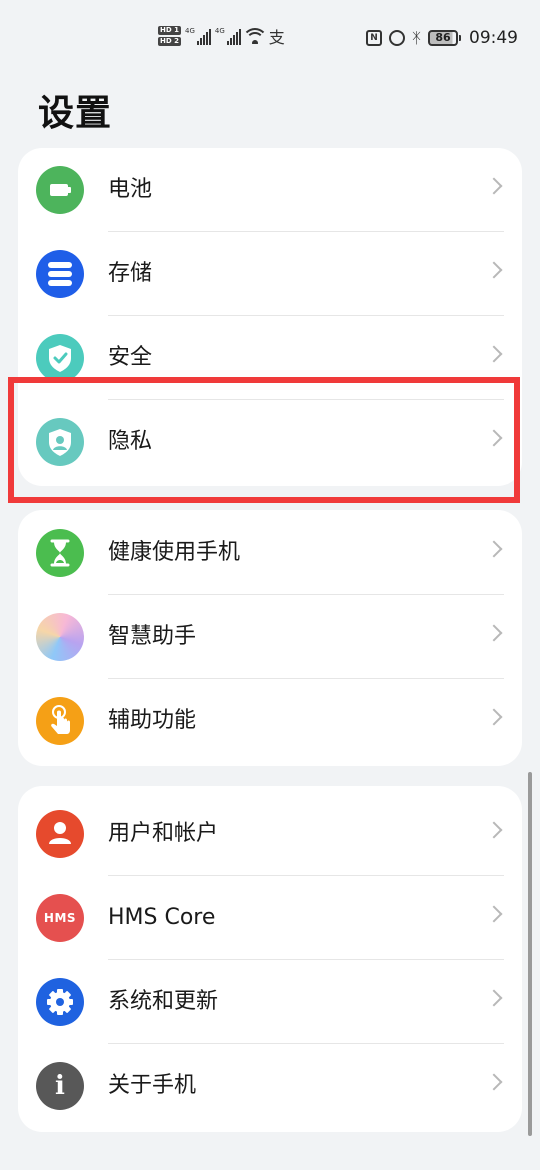  I want to click on wifi-icon, so click(254, 36).